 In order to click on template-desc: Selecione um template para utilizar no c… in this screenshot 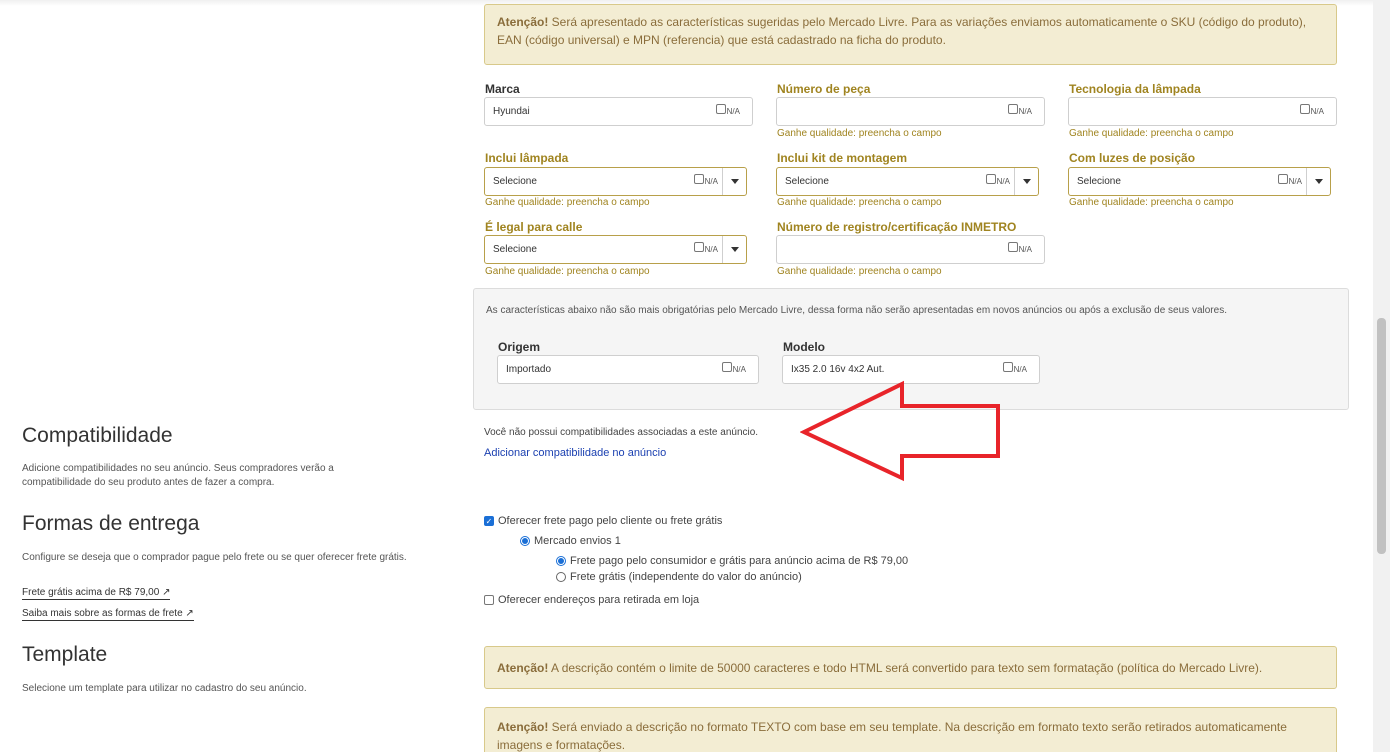, I will do `click(164, 688)`.